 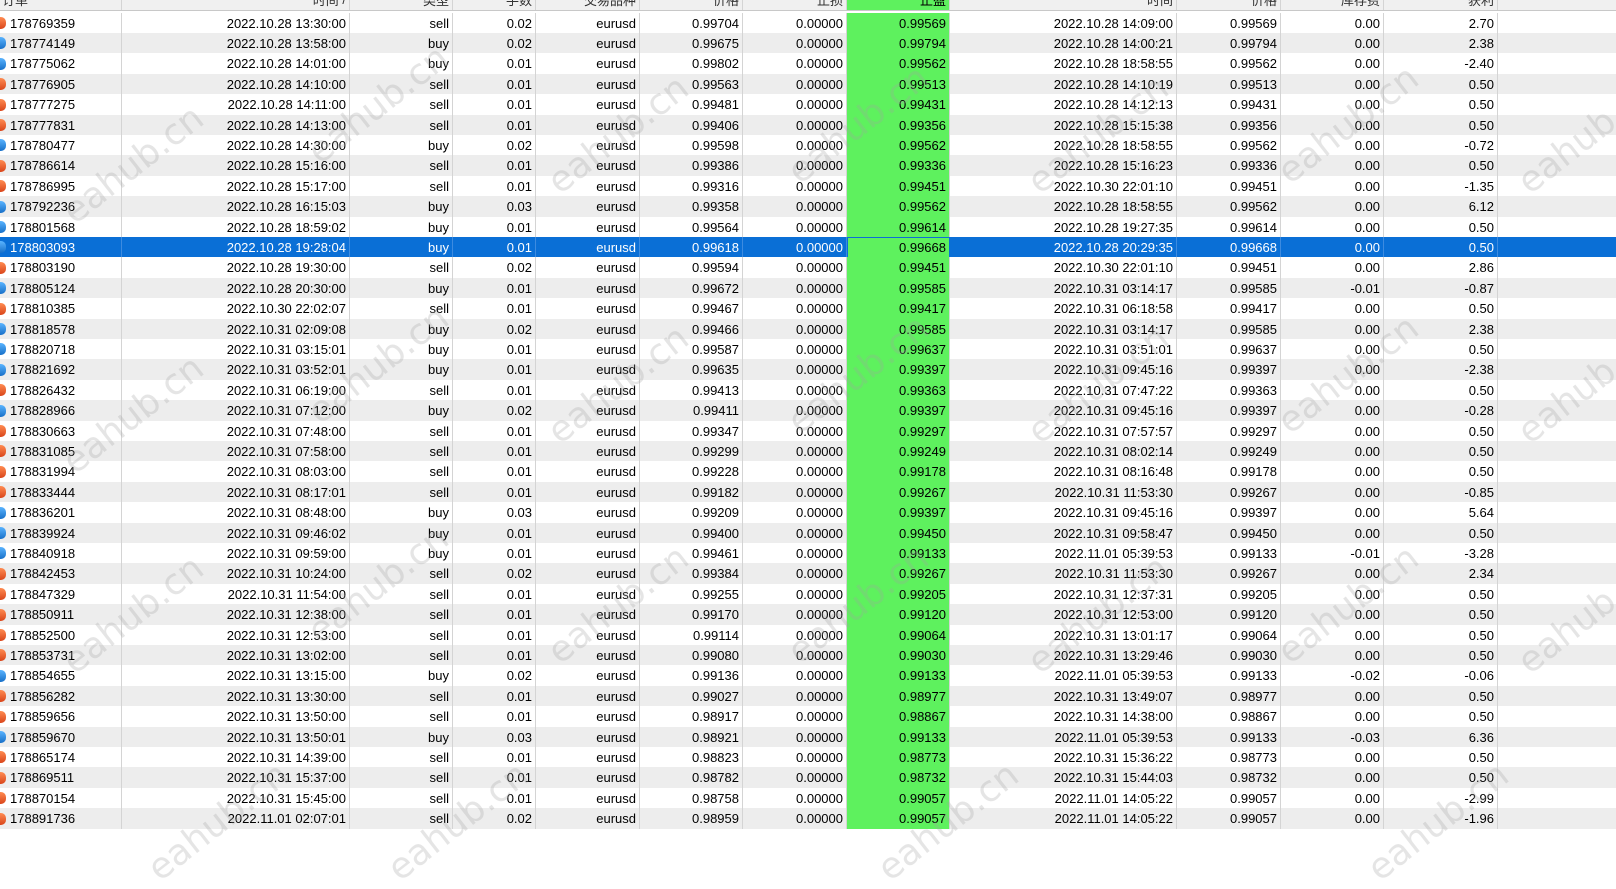 What do you see at coordinates (43, 819) in the screenshot?
I see `order-number: 178891736` at bounding box center [43, 819].